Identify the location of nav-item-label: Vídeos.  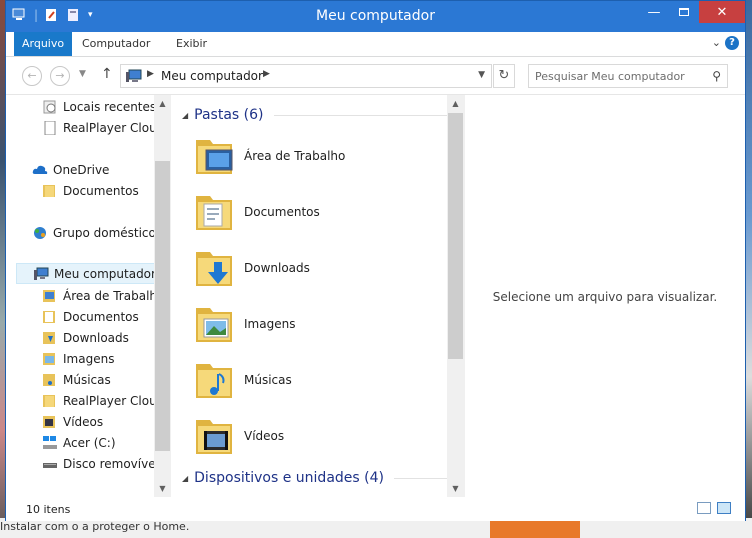
(83, 421).